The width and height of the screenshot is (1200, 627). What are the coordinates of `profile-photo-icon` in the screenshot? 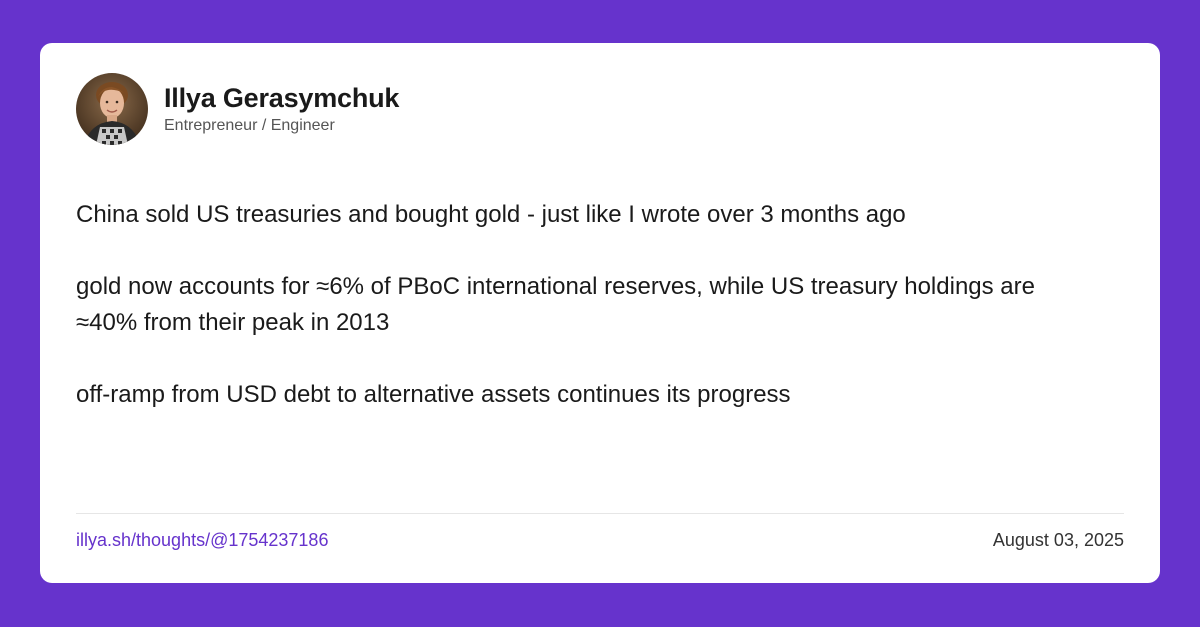 It's located at (112, 109).